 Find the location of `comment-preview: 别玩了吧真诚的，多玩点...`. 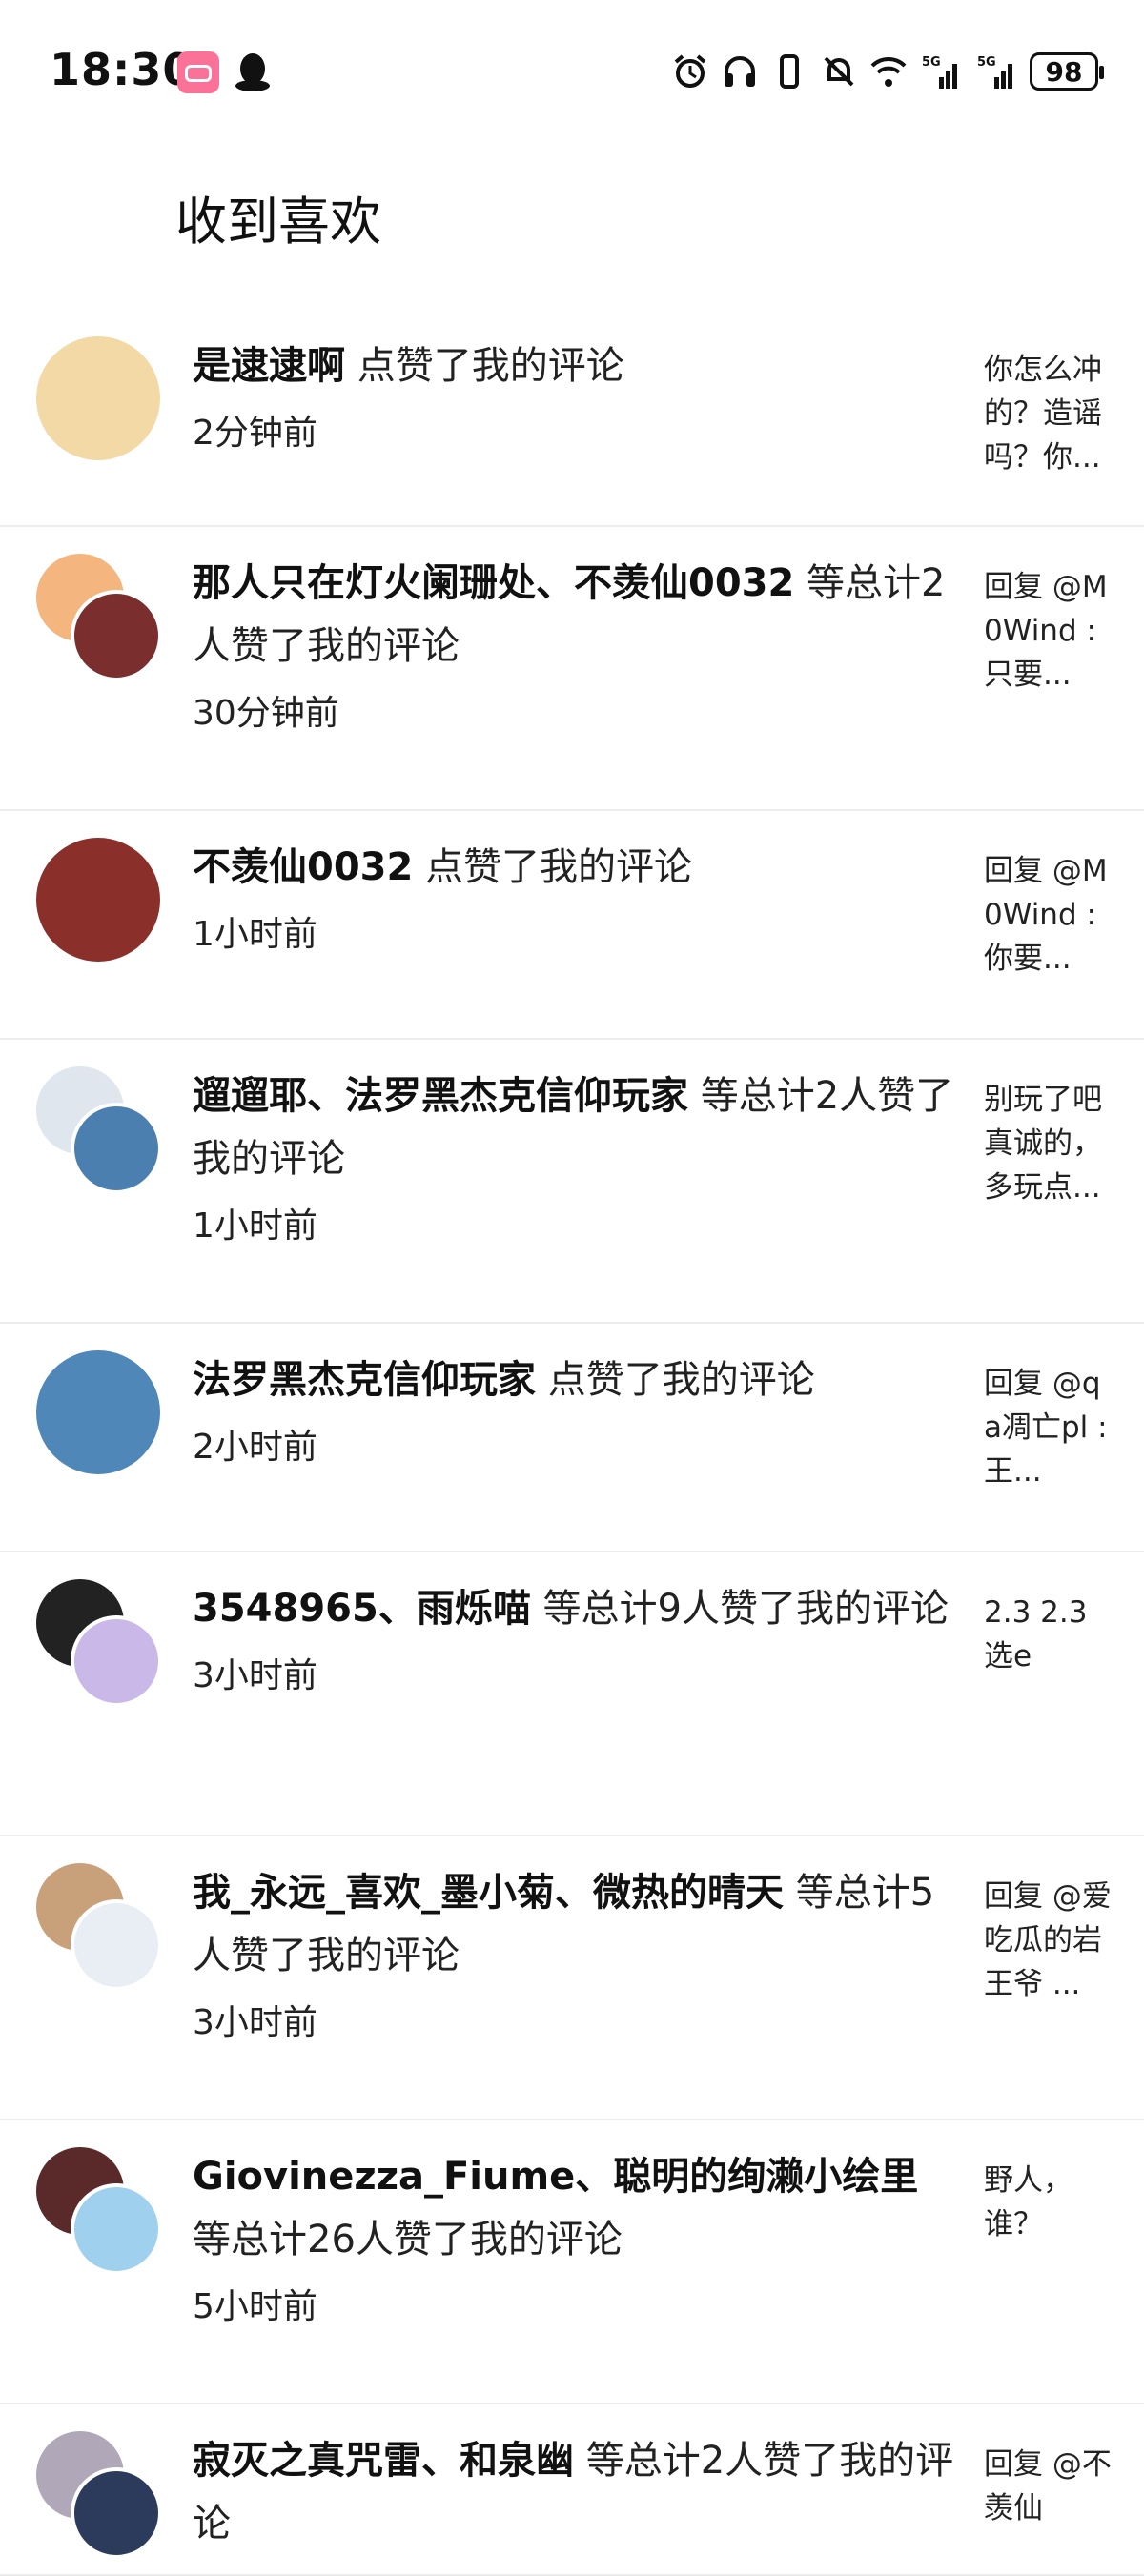

comment-preview: 别玩了吧真诚的，多玩点... is located at coordinates (1048, 1143).